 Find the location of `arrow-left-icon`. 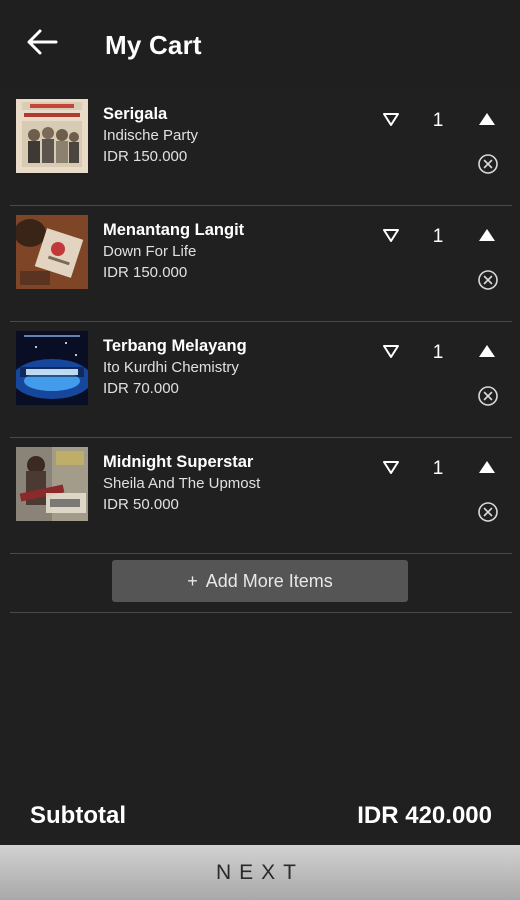

arrow-left-icon is located at coordinates (42, 42).